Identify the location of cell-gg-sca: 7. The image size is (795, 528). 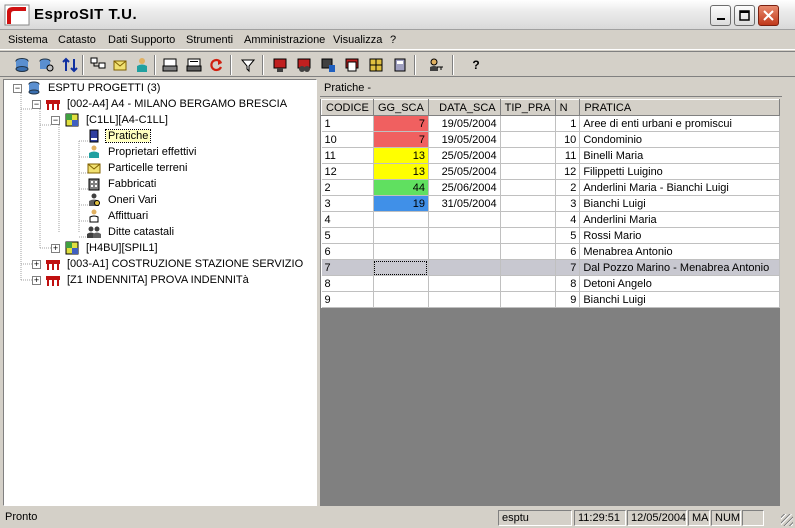
(401, 139).